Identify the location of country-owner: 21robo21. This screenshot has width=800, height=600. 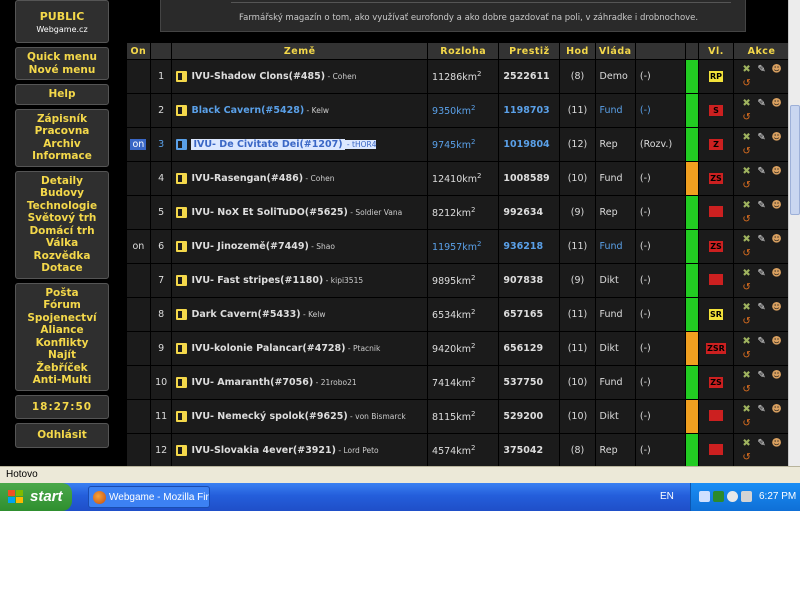
(339, 382).